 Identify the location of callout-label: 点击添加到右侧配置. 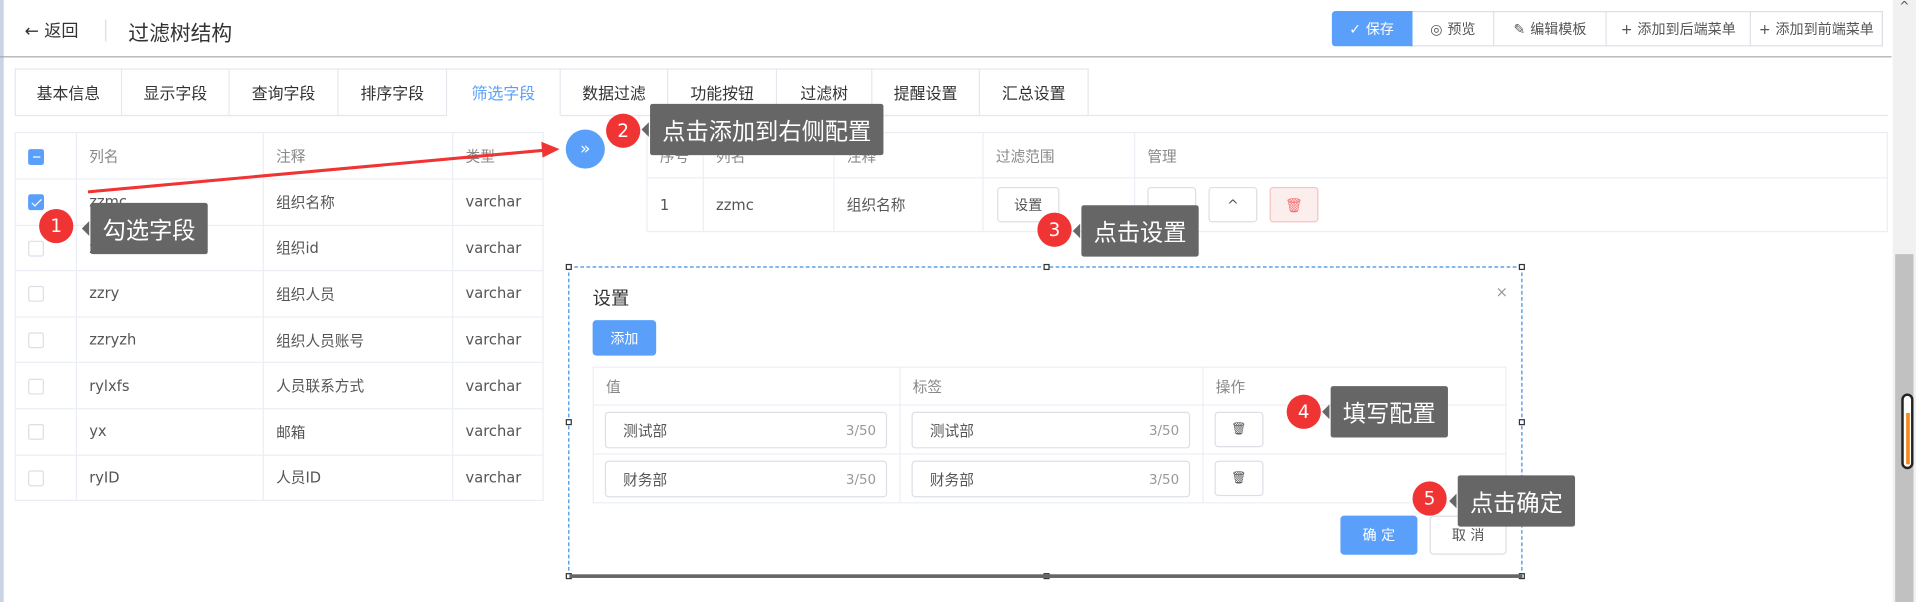
(762, 129).